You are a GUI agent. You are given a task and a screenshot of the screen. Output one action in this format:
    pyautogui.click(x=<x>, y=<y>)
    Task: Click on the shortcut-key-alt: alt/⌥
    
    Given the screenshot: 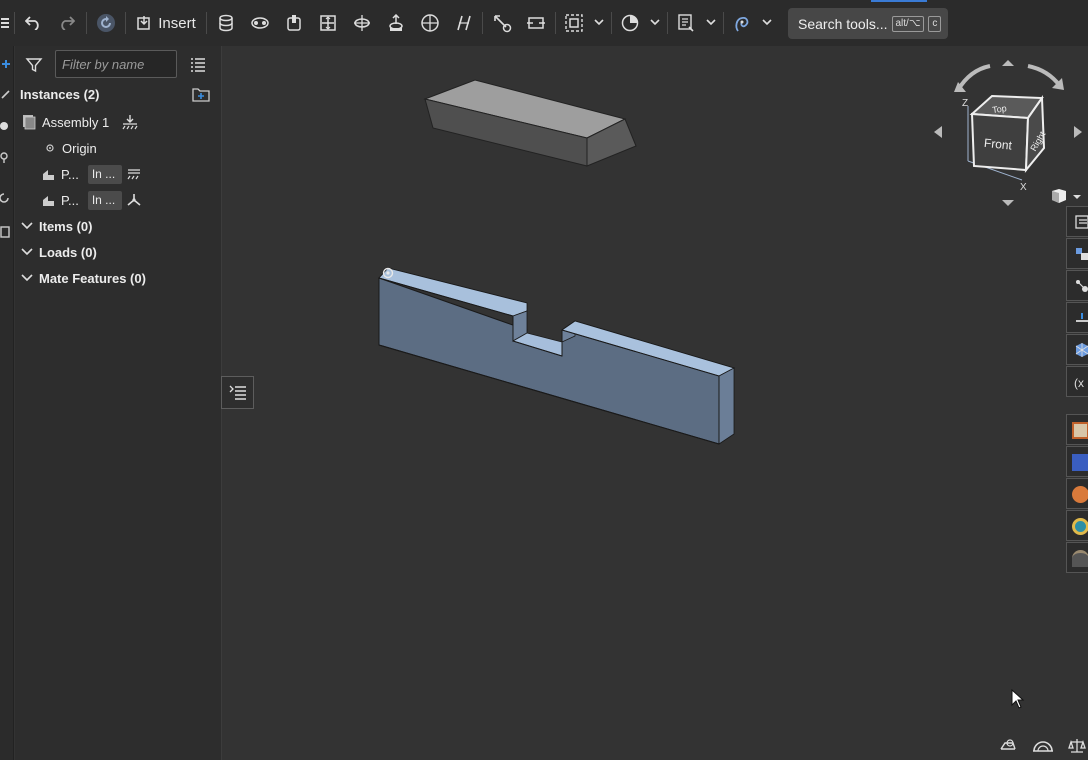 What is the action you would take?
    pyautogui.click(x=908, y=23)
    